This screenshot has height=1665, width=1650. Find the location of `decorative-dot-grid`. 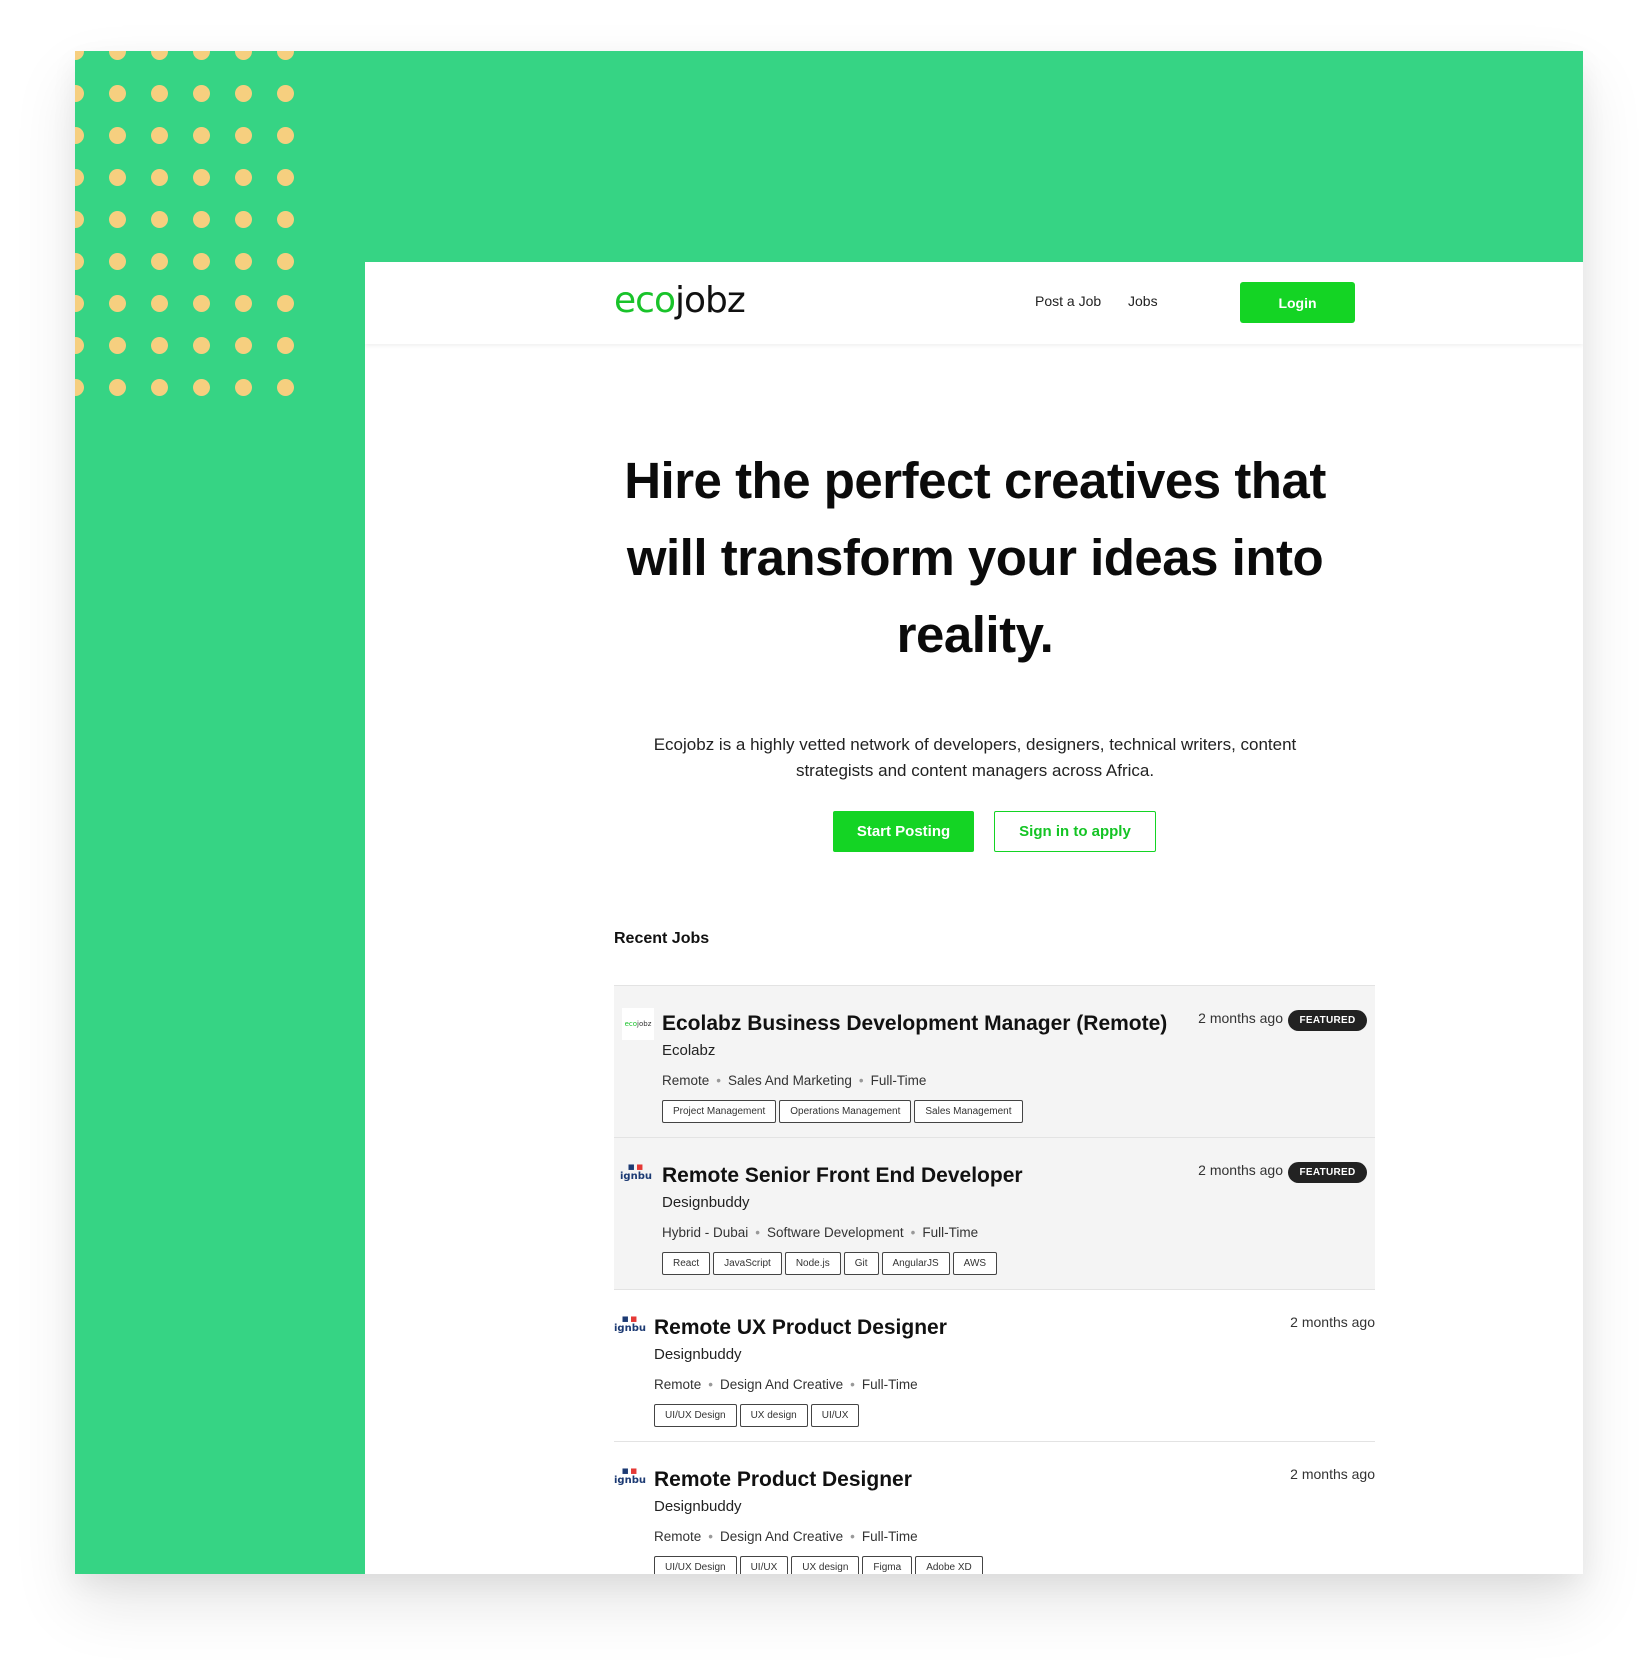

decorative-dot-grid is located at coordinates (190, 231).